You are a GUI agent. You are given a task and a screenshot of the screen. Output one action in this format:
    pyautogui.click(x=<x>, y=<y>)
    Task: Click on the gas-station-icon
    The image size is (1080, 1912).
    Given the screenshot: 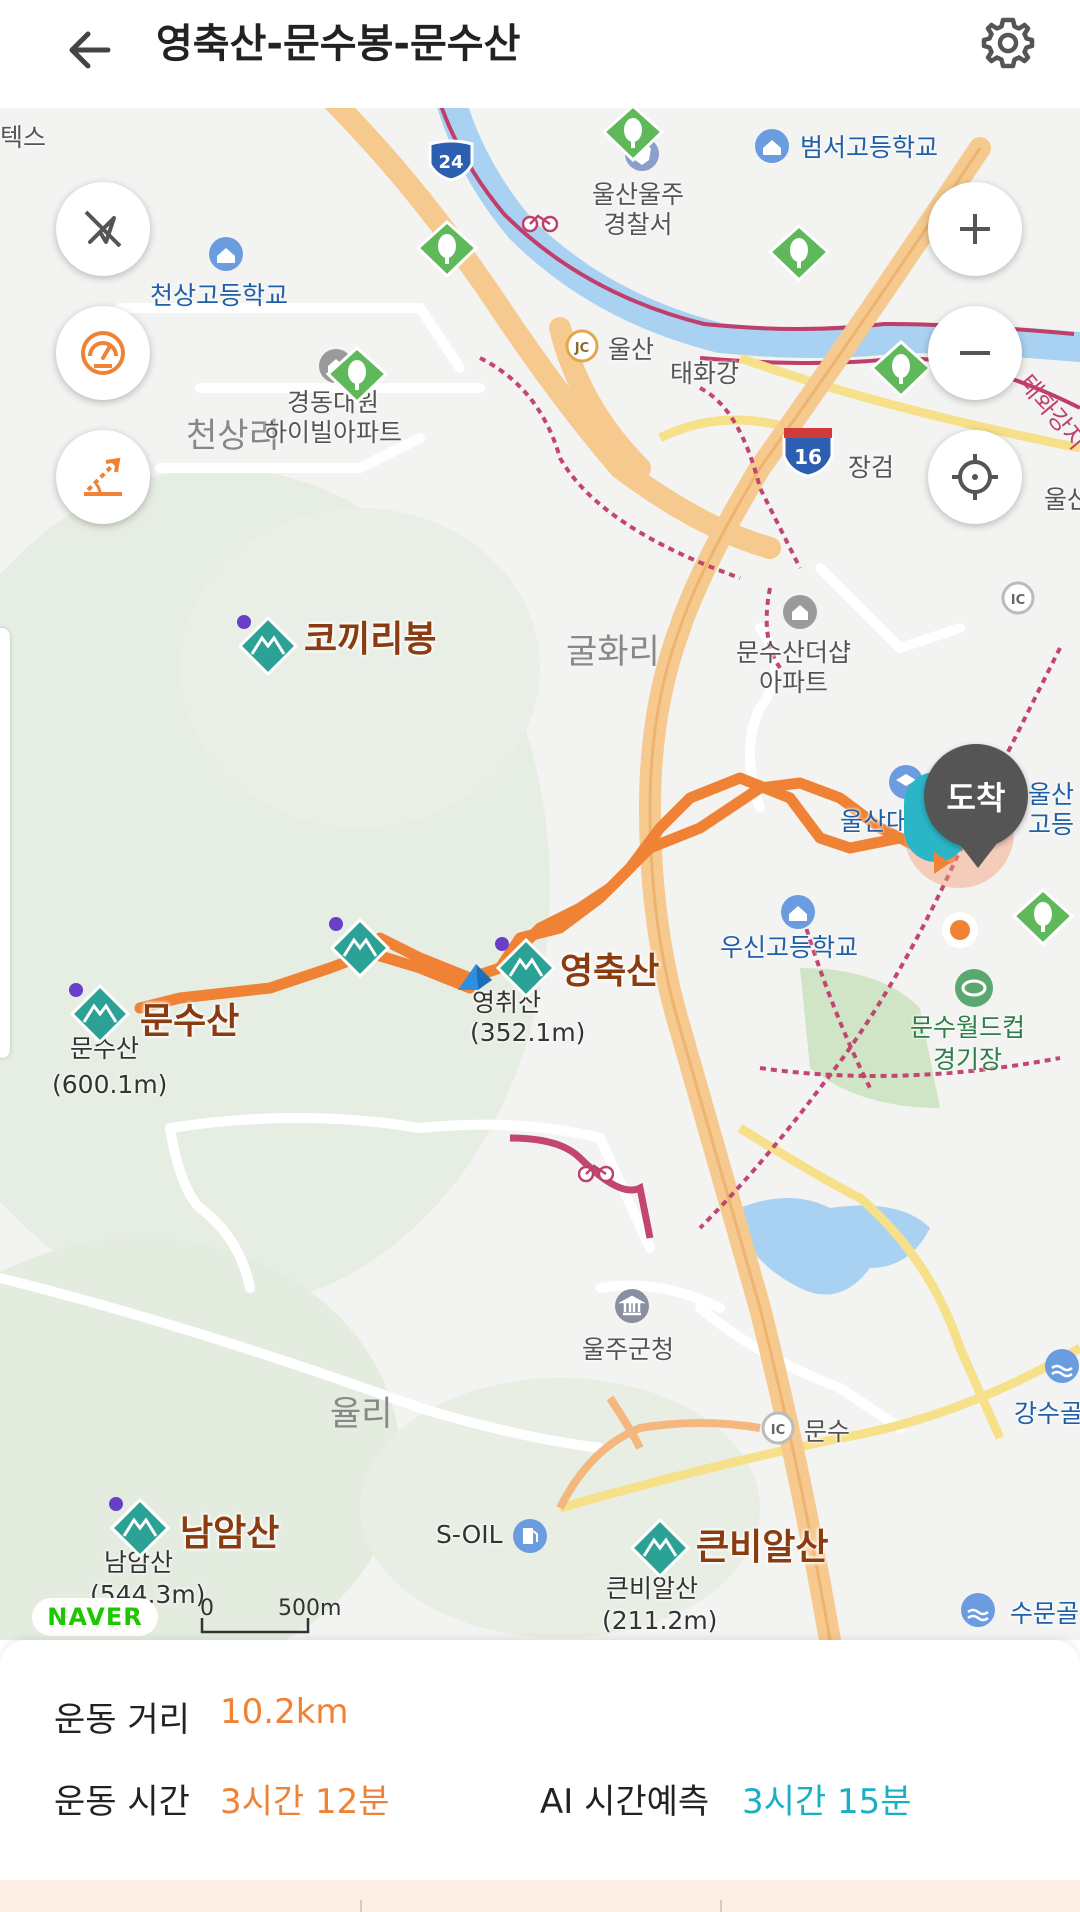 What is the action you would take?
    pyautogui.click(x=530, y=1536)
    